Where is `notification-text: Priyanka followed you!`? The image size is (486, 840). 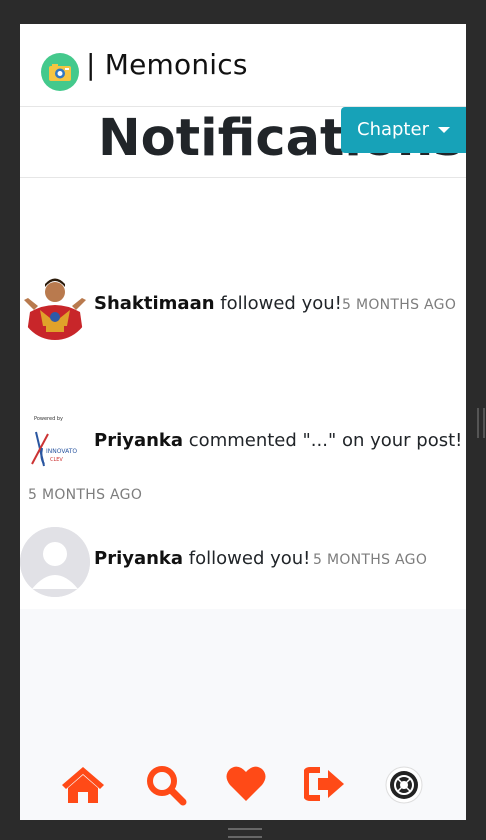 notification-text: Priyanka followed you! is located at coordinates (202, 558).